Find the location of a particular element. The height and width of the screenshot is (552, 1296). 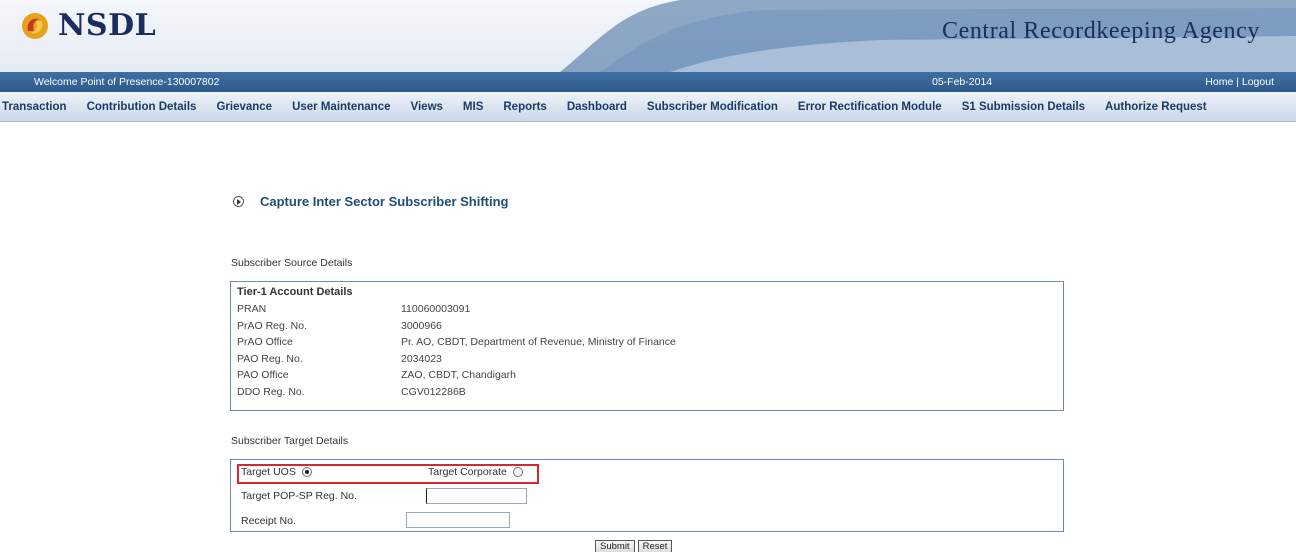

receipt-no-label: Receipt No. is located at coordinates (268, 521).